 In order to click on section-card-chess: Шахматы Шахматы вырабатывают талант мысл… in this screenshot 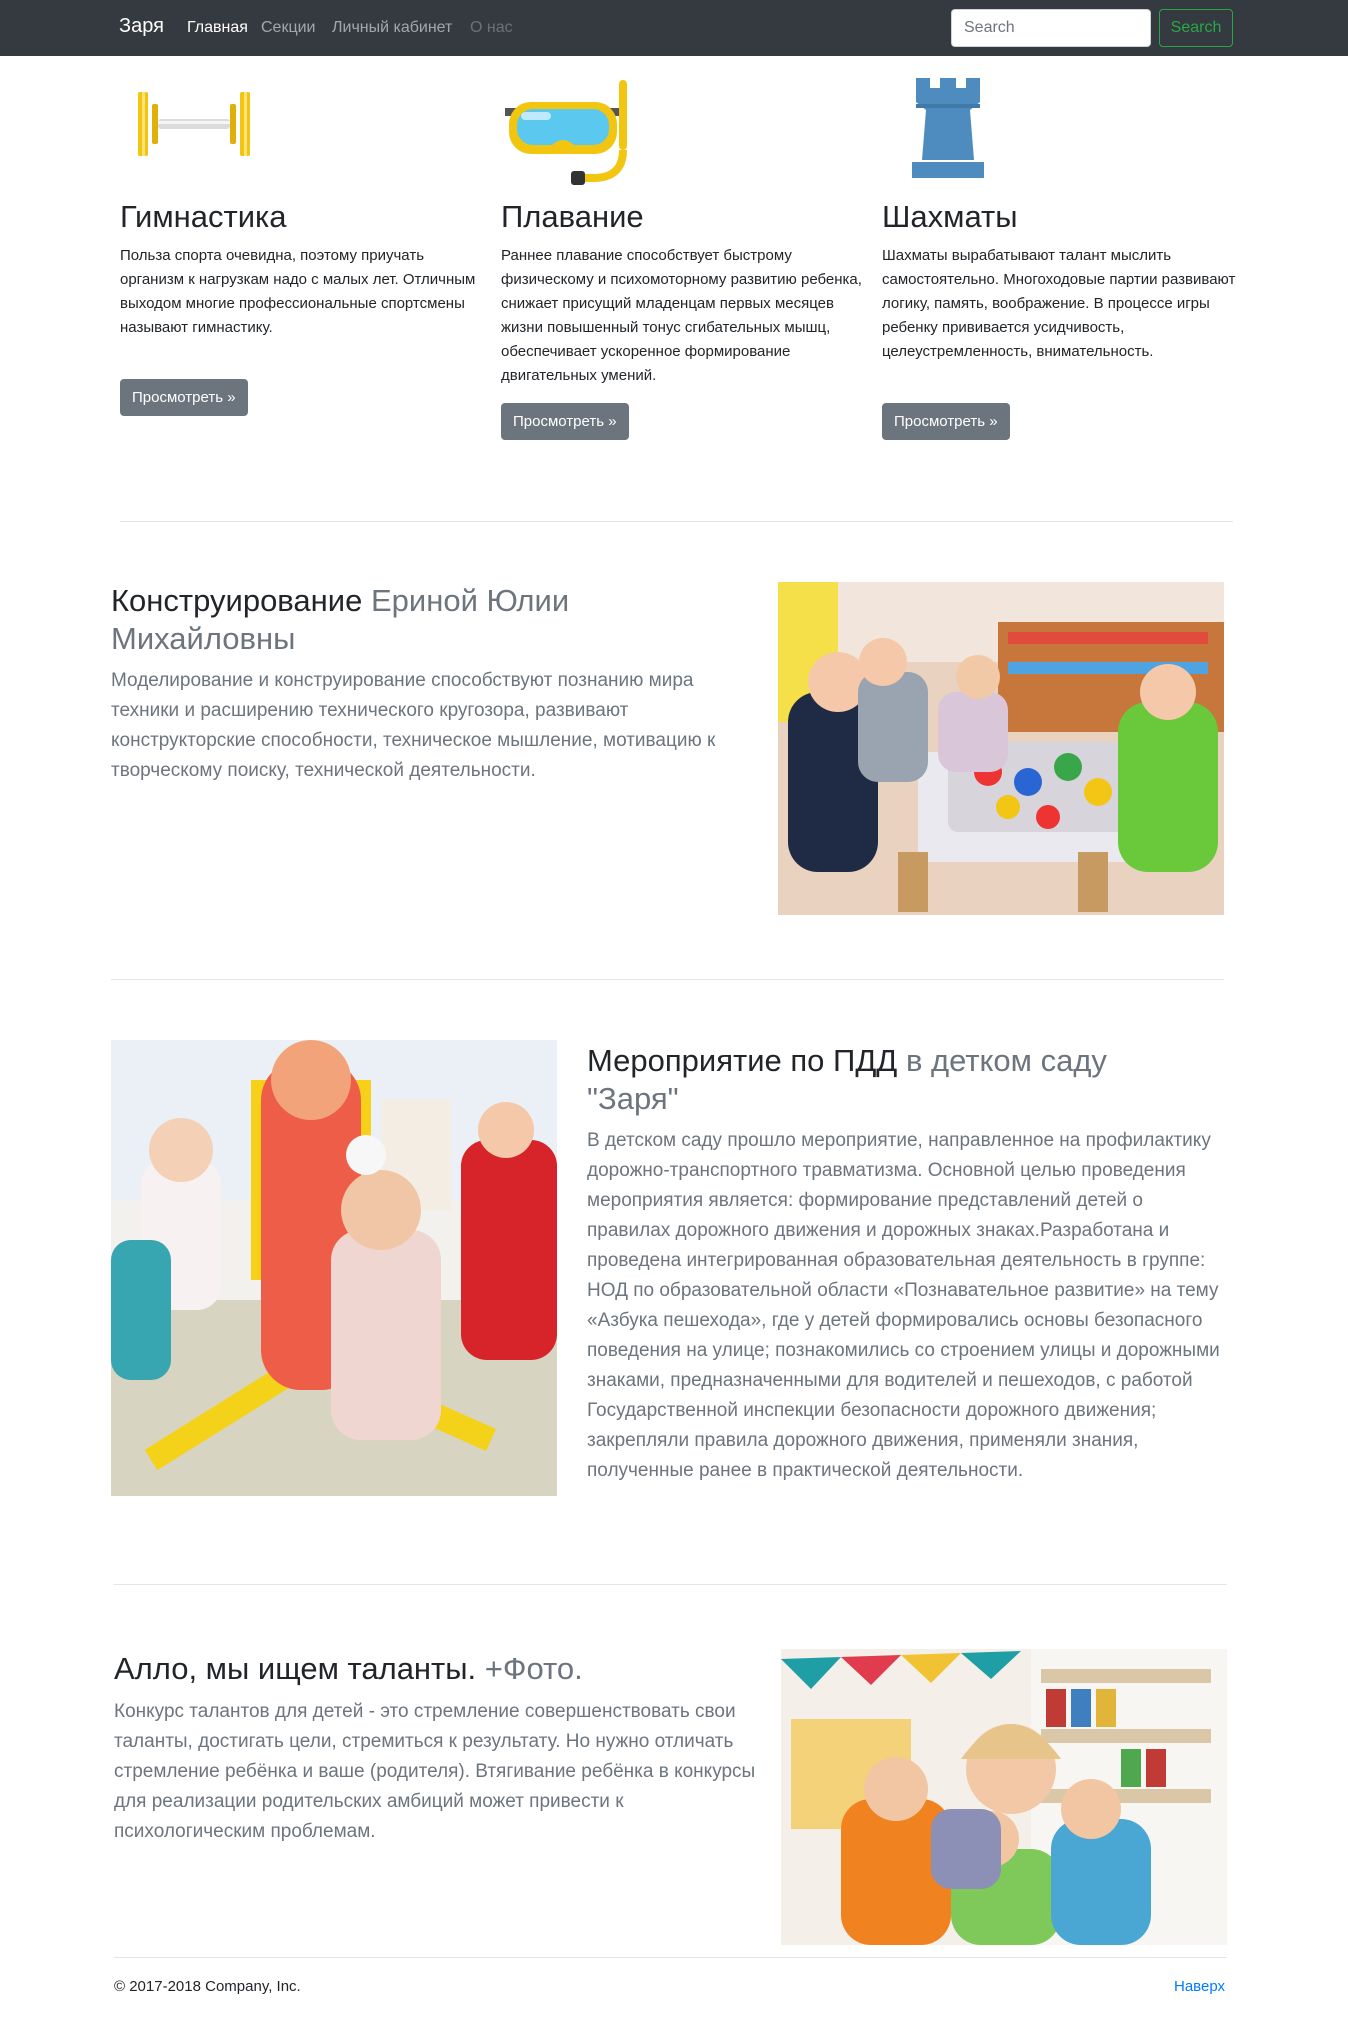, I will do `click(1063, 256)`.